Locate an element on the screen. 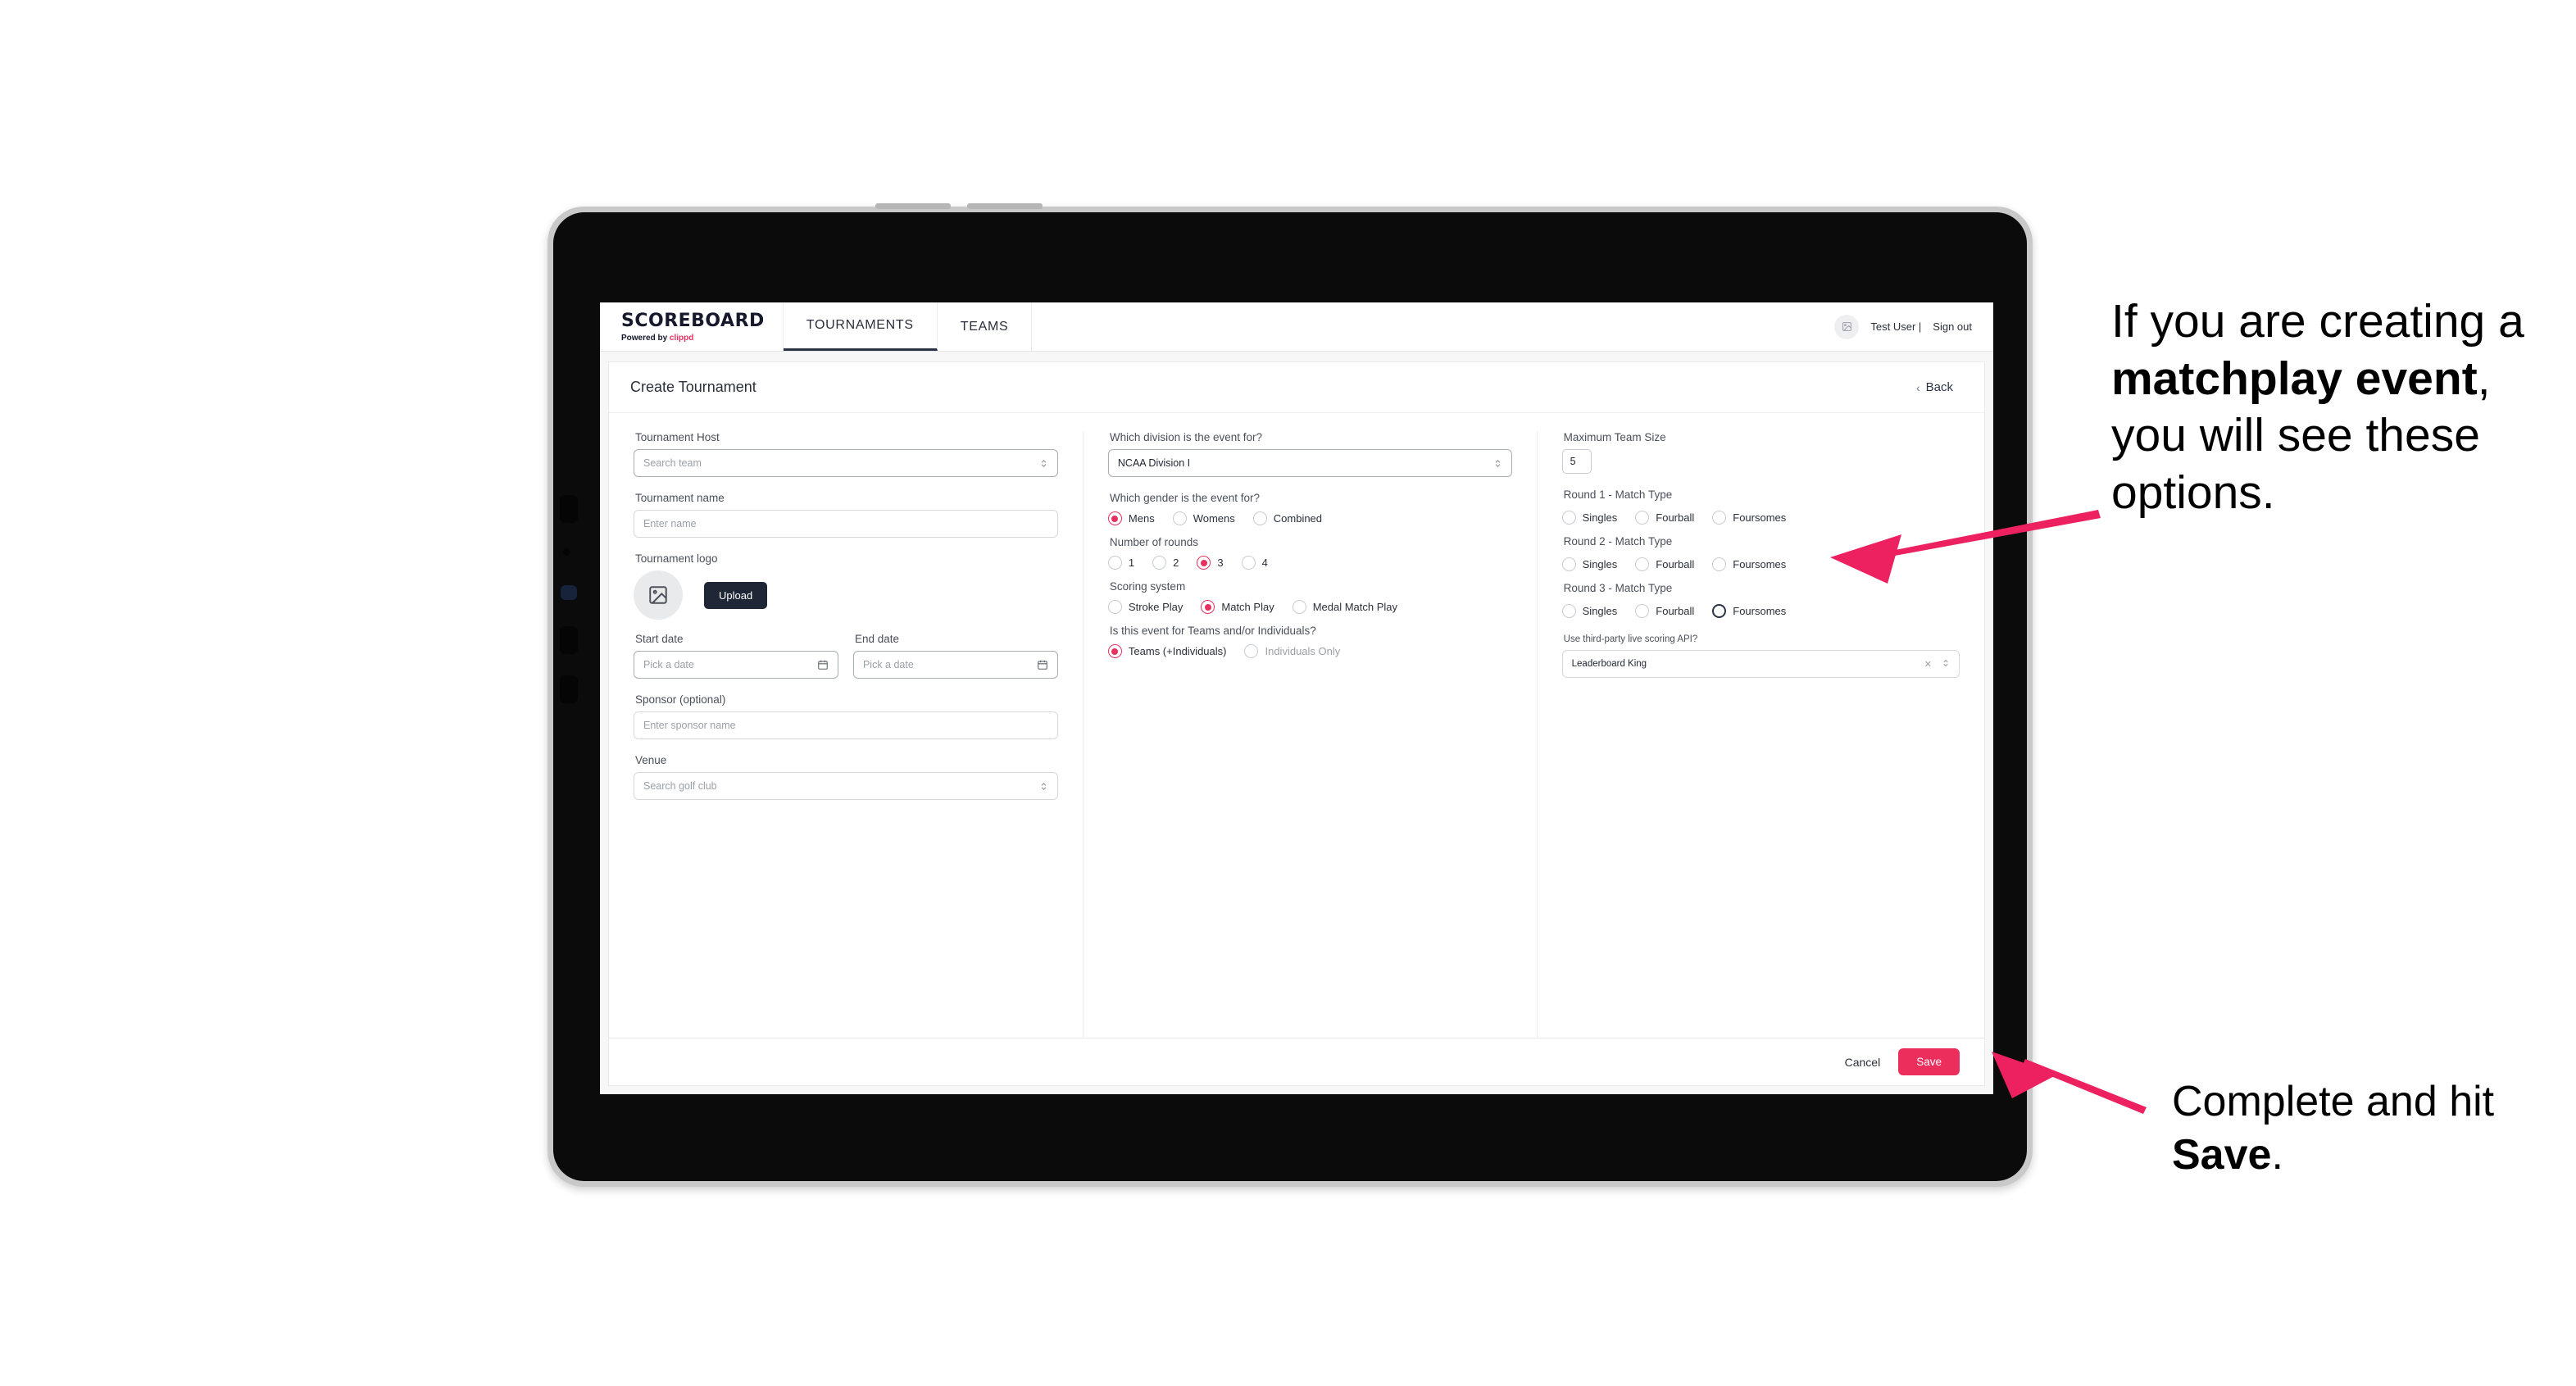 This screenshot has width=2576, height=1386. radio-round3-foursomes: Foursomes is located at coordinates (1749, 611).